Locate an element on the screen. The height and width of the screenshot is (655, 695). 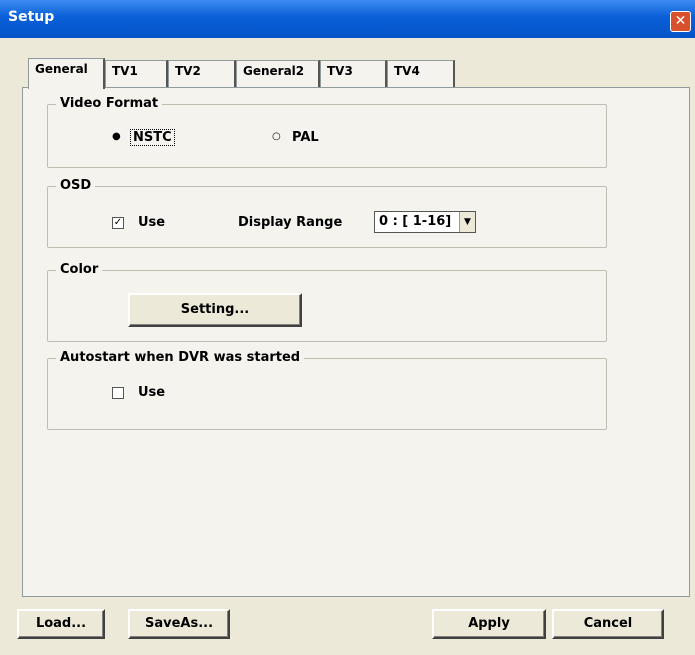
tab-tv1: TV1 is located at coordinates (136, 73).